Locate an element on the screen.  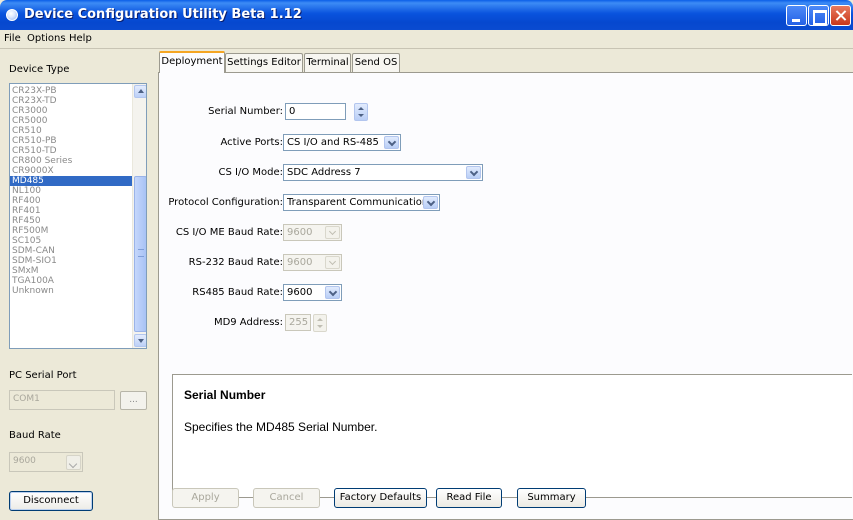
tab-terminal: Terminal is located at coordinates (327, 62).